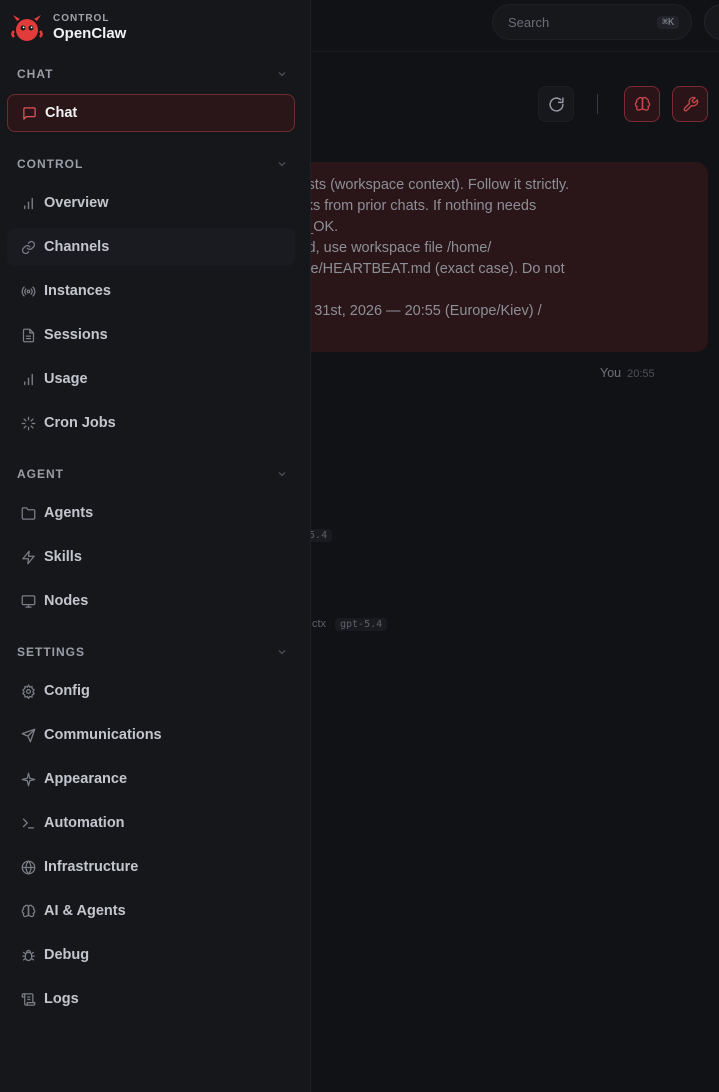  What do you see at coordinates (103, 735) in the screenshot?
I see `sidebar-item-label: Communications` at bounding box center [103, 735].